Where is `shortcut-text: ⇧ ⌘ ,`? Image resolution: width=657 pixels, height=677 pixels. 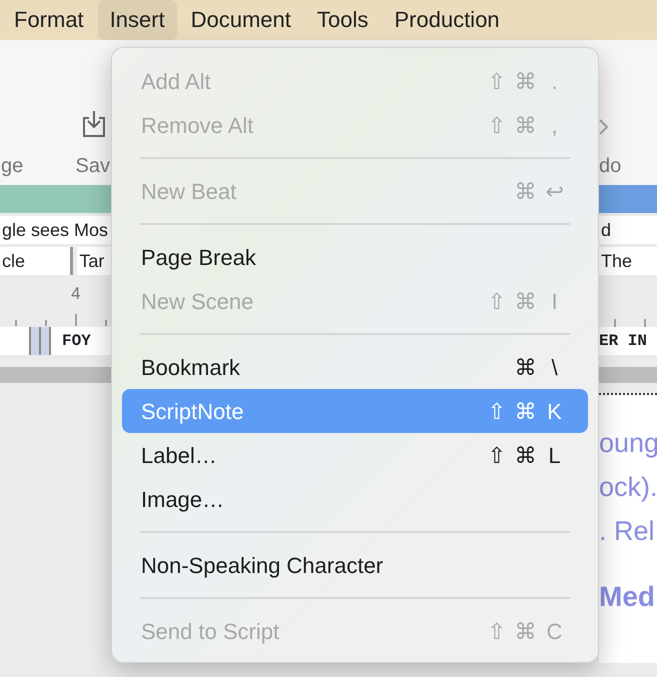 shortcut-text: ⇧ ⌘ , is located at coordinates (522, 126).